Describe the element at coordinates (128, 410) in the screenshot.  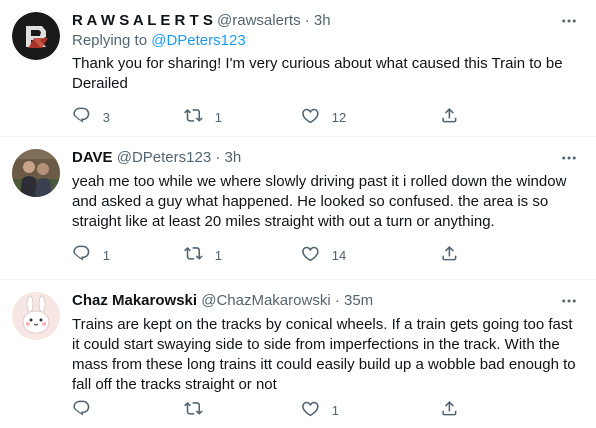
I see `reply-button` at that location.